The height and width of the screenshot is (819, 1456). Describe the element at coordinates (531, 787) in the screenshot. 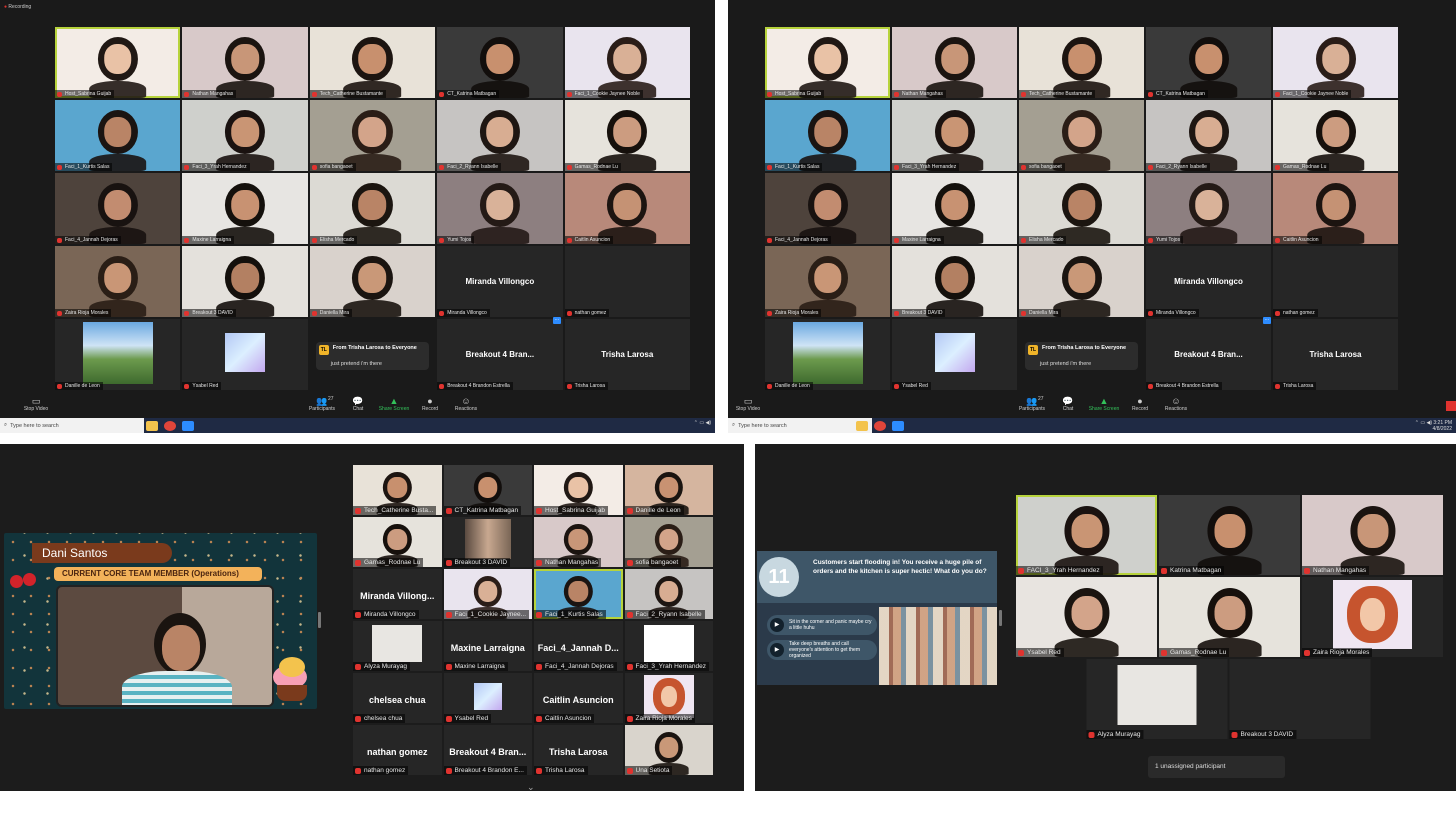

I see `chevron-down-icon: ⌄` at that location.